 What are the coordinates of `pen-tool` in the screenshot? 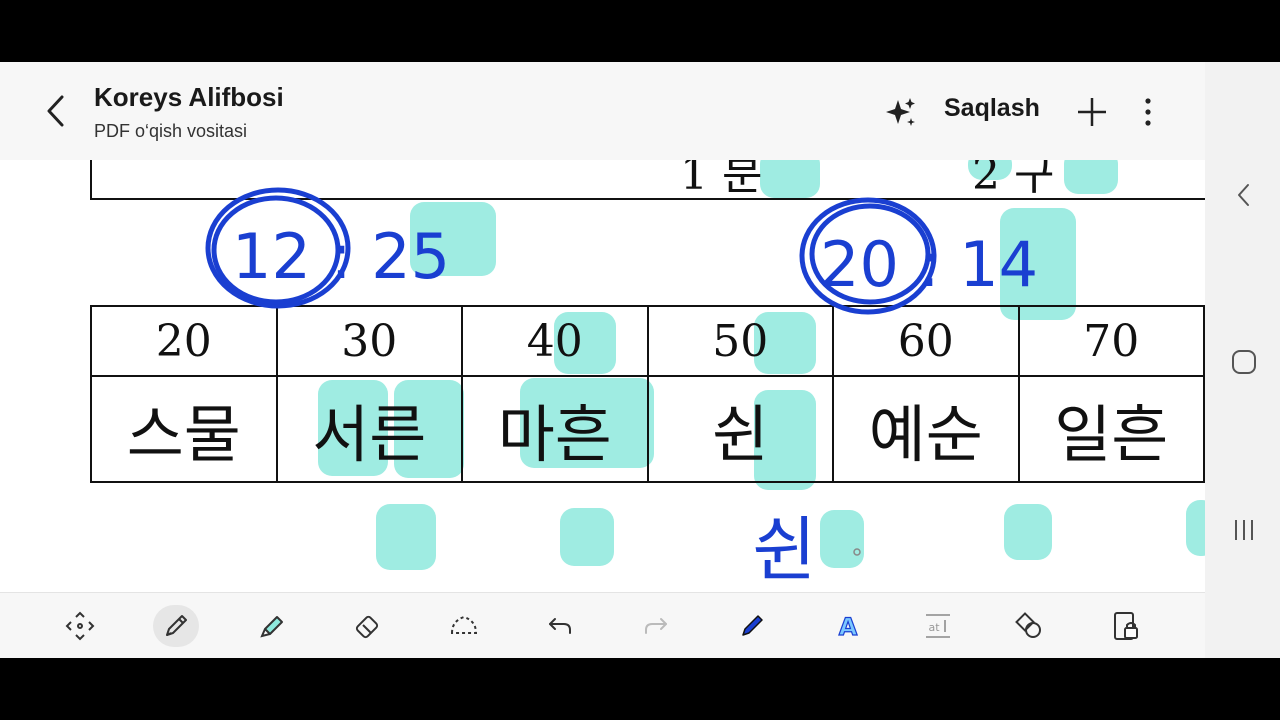 It's located at (176, 626).